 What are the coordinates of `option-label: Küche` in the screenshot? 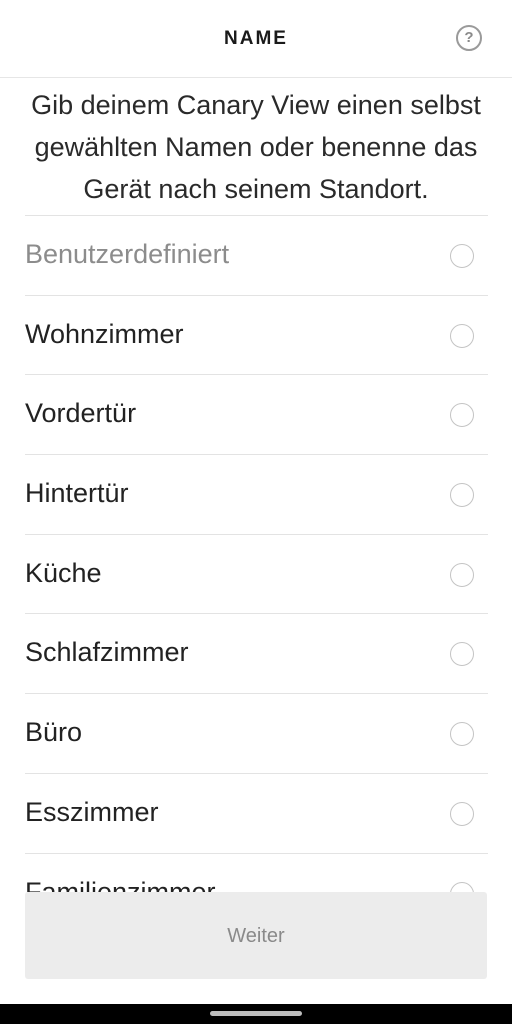 It's located at (63, 572).